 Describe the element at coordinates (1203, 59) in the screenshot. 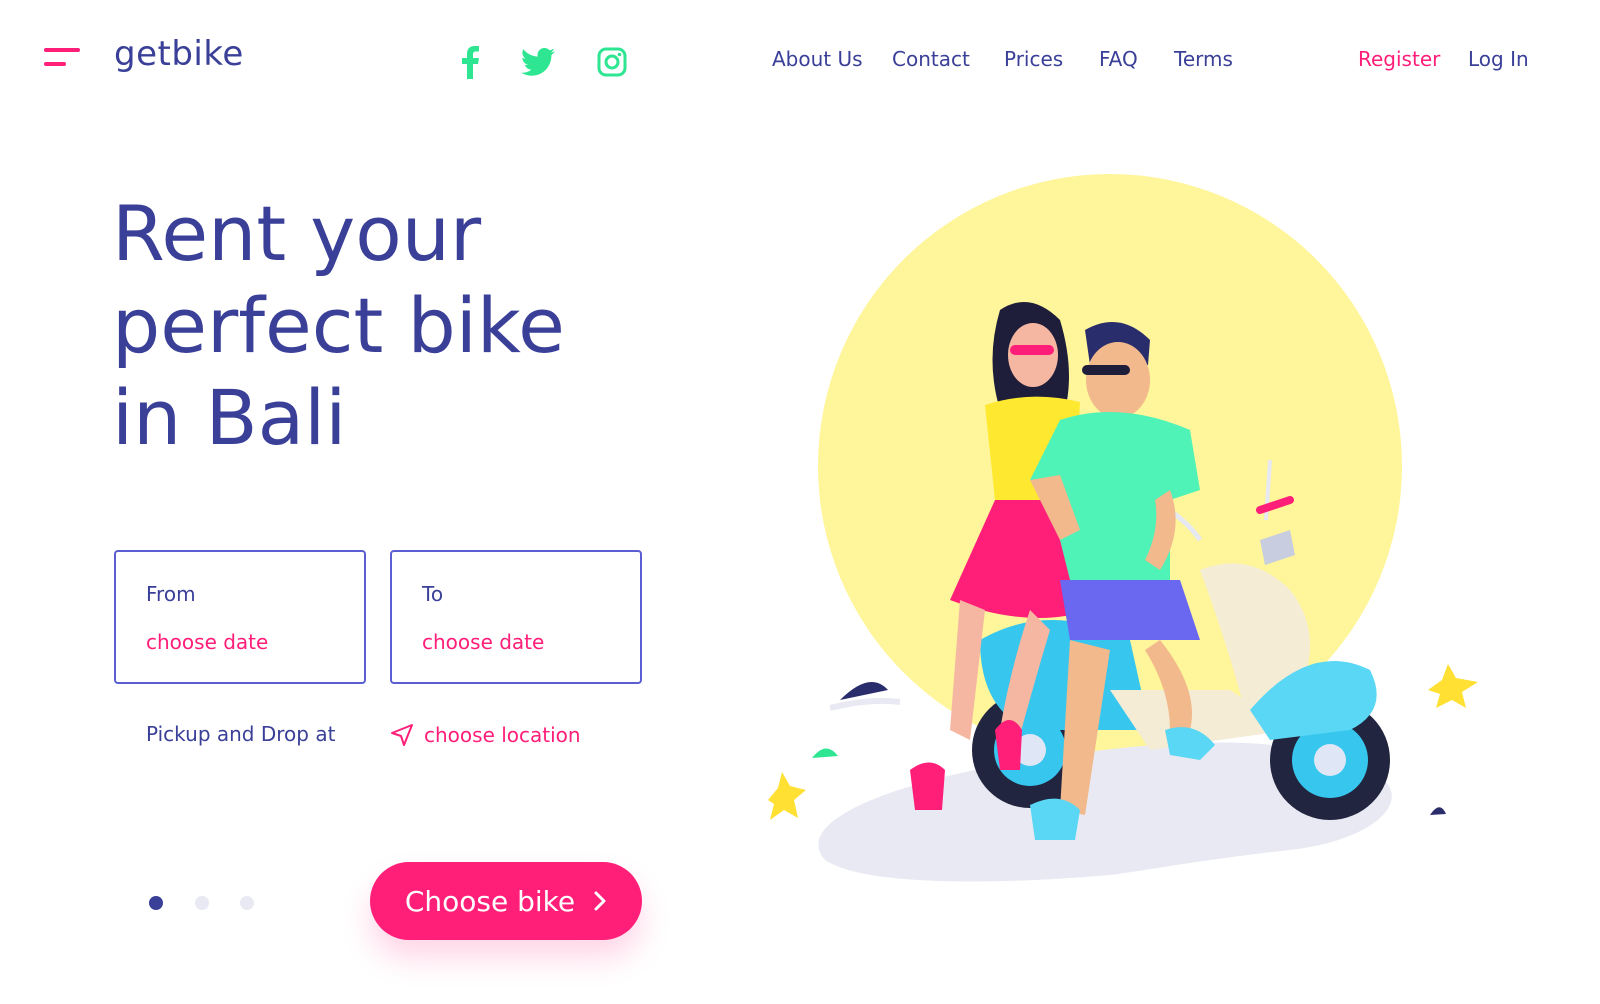

I see `nav-terms: Terms` at that location.